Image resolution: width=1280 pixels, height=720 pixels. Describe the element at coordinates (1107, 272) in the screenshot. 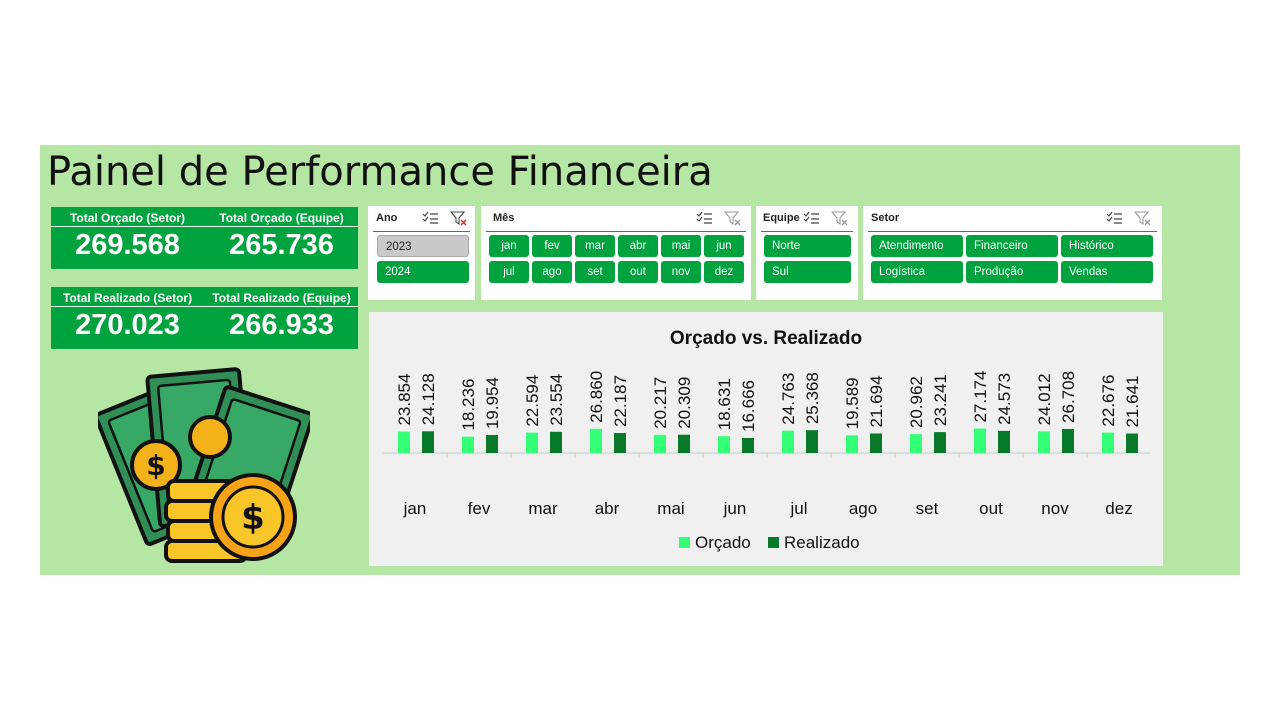

I see `slicer-item-vendas: Vendas` at that location.